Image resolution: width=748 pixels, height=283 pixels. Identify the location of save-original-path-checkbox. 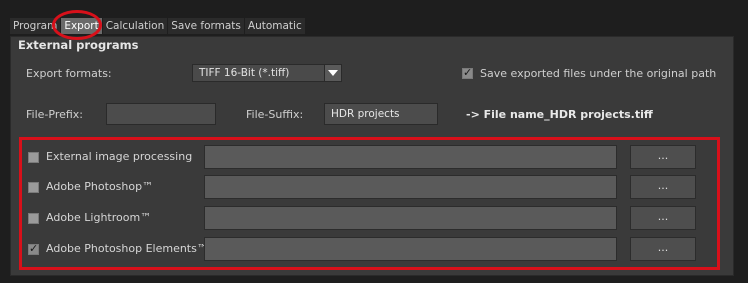
(467, 72).